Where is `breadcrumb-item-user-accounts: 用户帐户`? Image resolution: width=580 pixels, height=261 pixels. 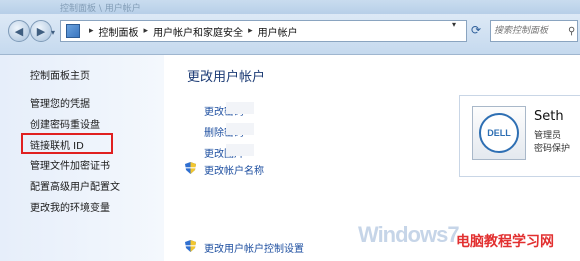 breadcrumb-item-user-accounts: 用户帐户 is located at coordinates (278, 31).